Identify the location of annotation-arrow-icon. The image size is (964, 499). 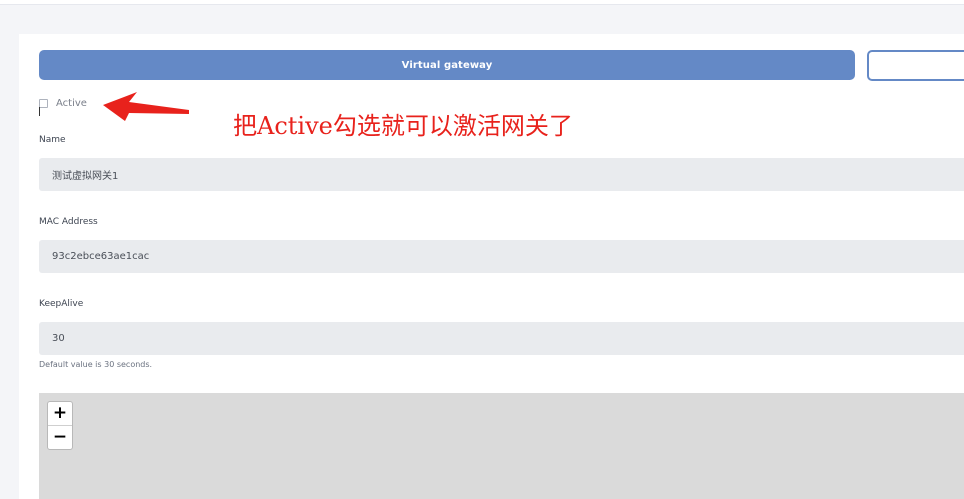
(146, 106).